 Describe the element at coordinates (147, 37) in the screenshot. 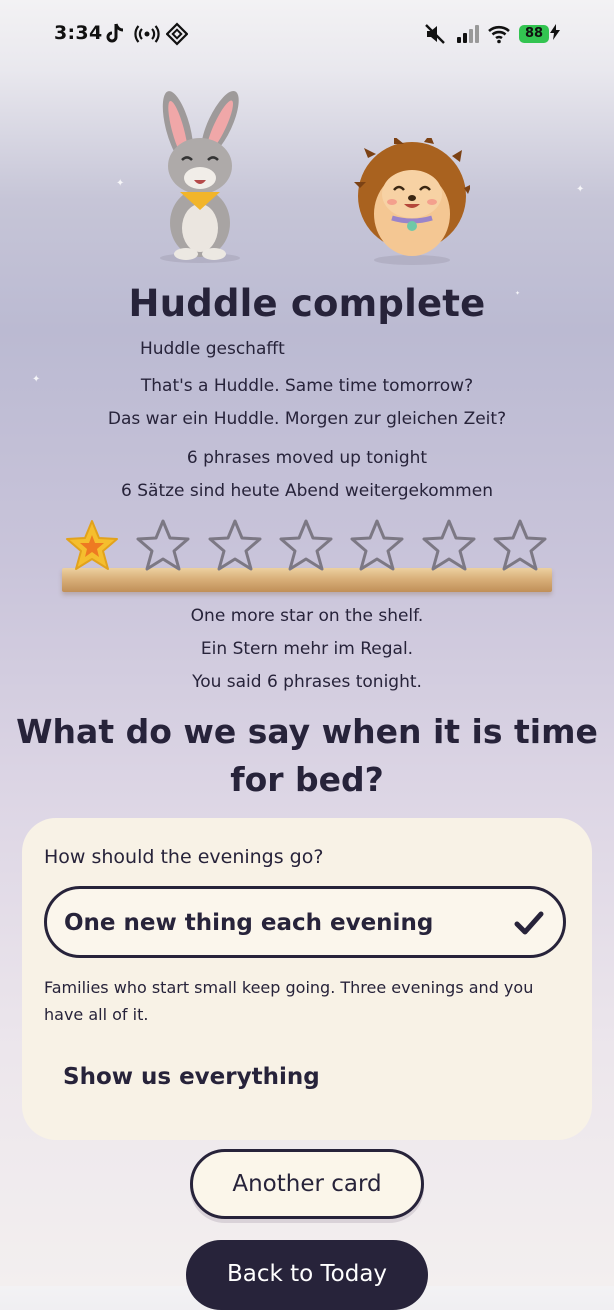

I see `broadcast-icon` at that location.